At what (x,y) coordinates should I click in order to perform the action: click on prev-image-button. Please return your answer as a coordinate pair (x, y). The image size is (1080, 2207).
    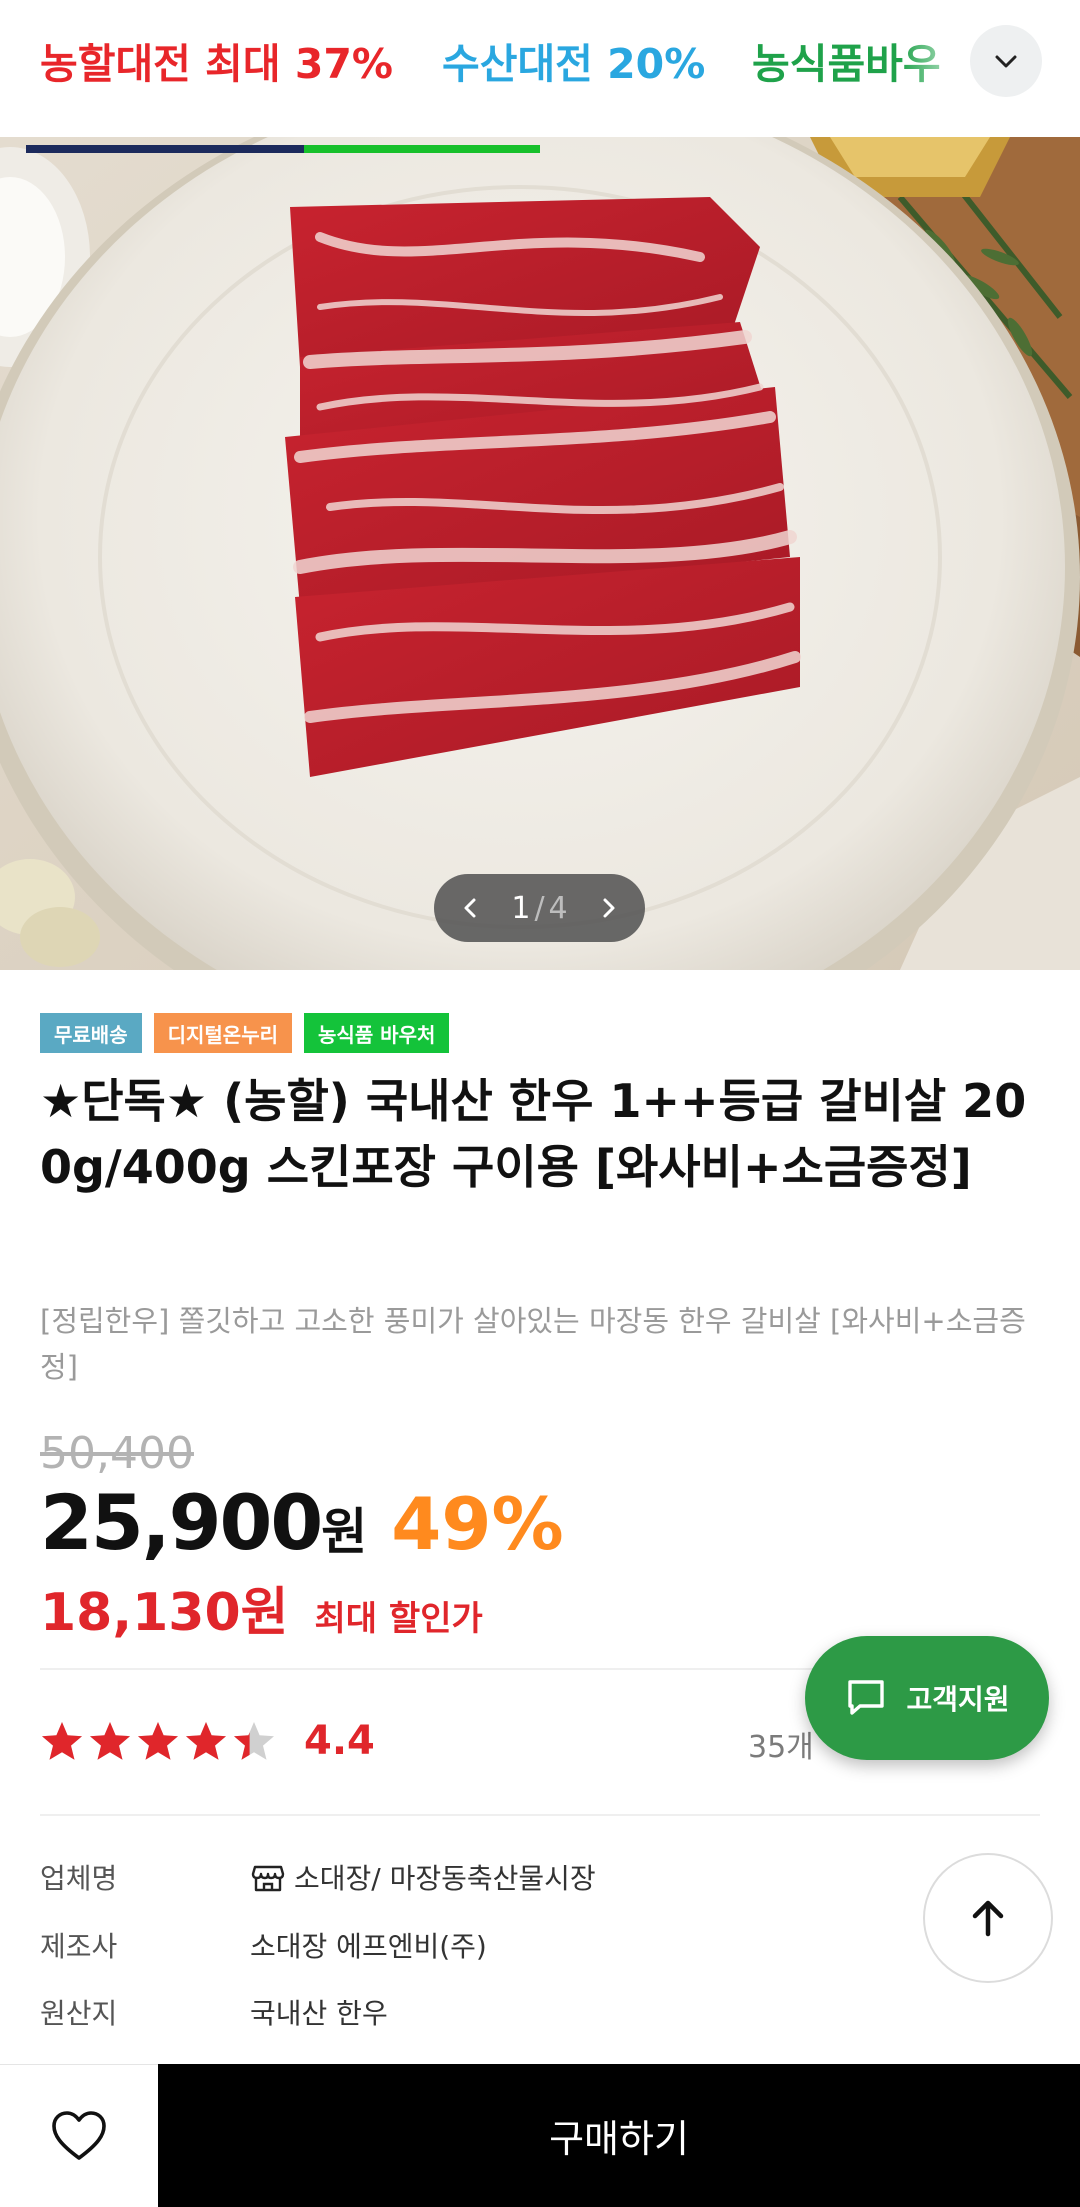
    Looking at the image, I should click on (470, 908).